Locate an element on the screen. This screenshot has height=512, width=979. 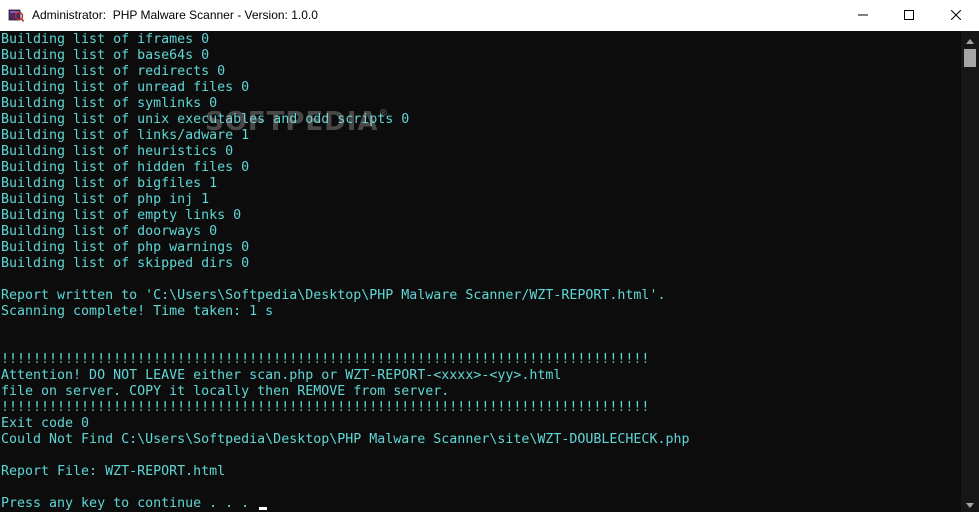
minimize-button is located at coordinates (863, 15).